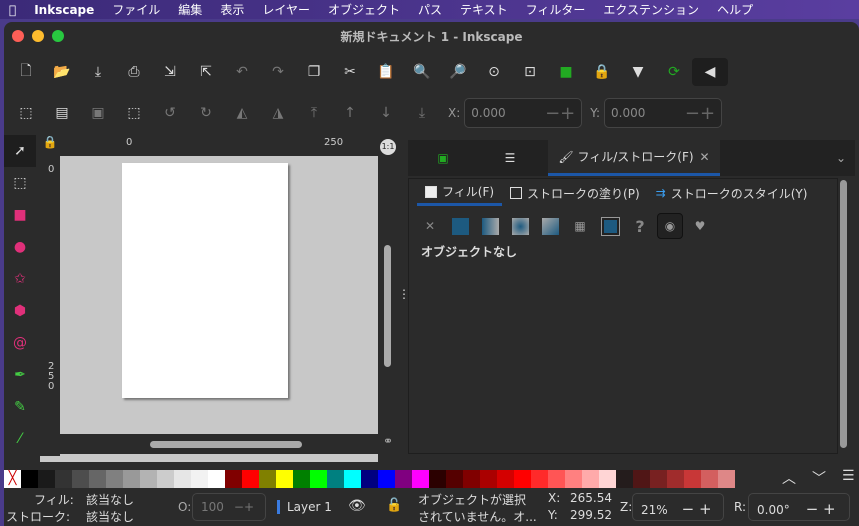 The height and width of the screenshot is (526, 859). What do you see at coordinates (50, 145) in the screenshot?
I see `lock-guides-icon: 🔒` at bounding box center [50, 145].